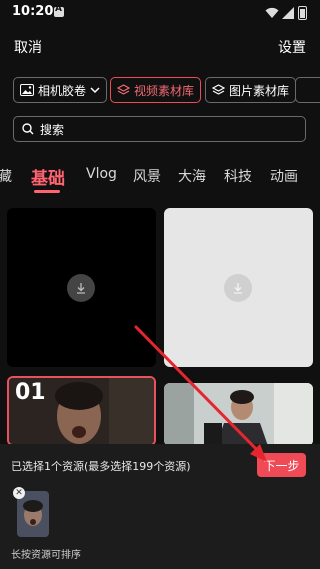 This screenshot has width=320, height=569. I want to click on search-icon, so click(28, 129).